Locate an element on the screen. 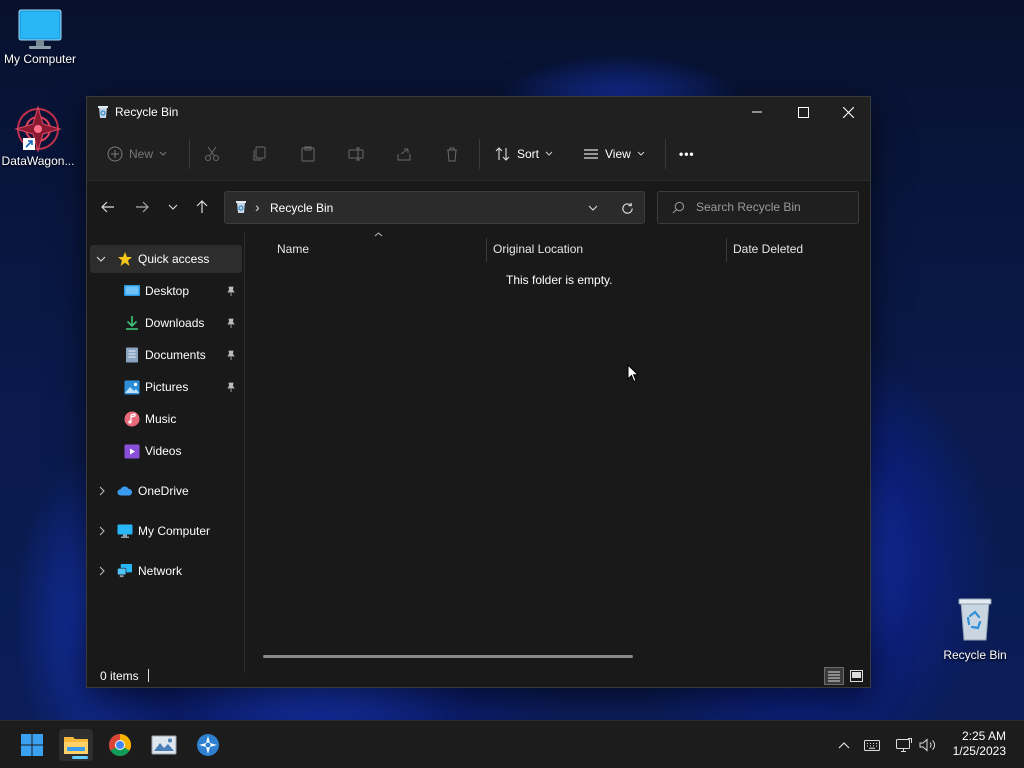  title-bar: Recycle Bin is located at coordinates (478, 112).